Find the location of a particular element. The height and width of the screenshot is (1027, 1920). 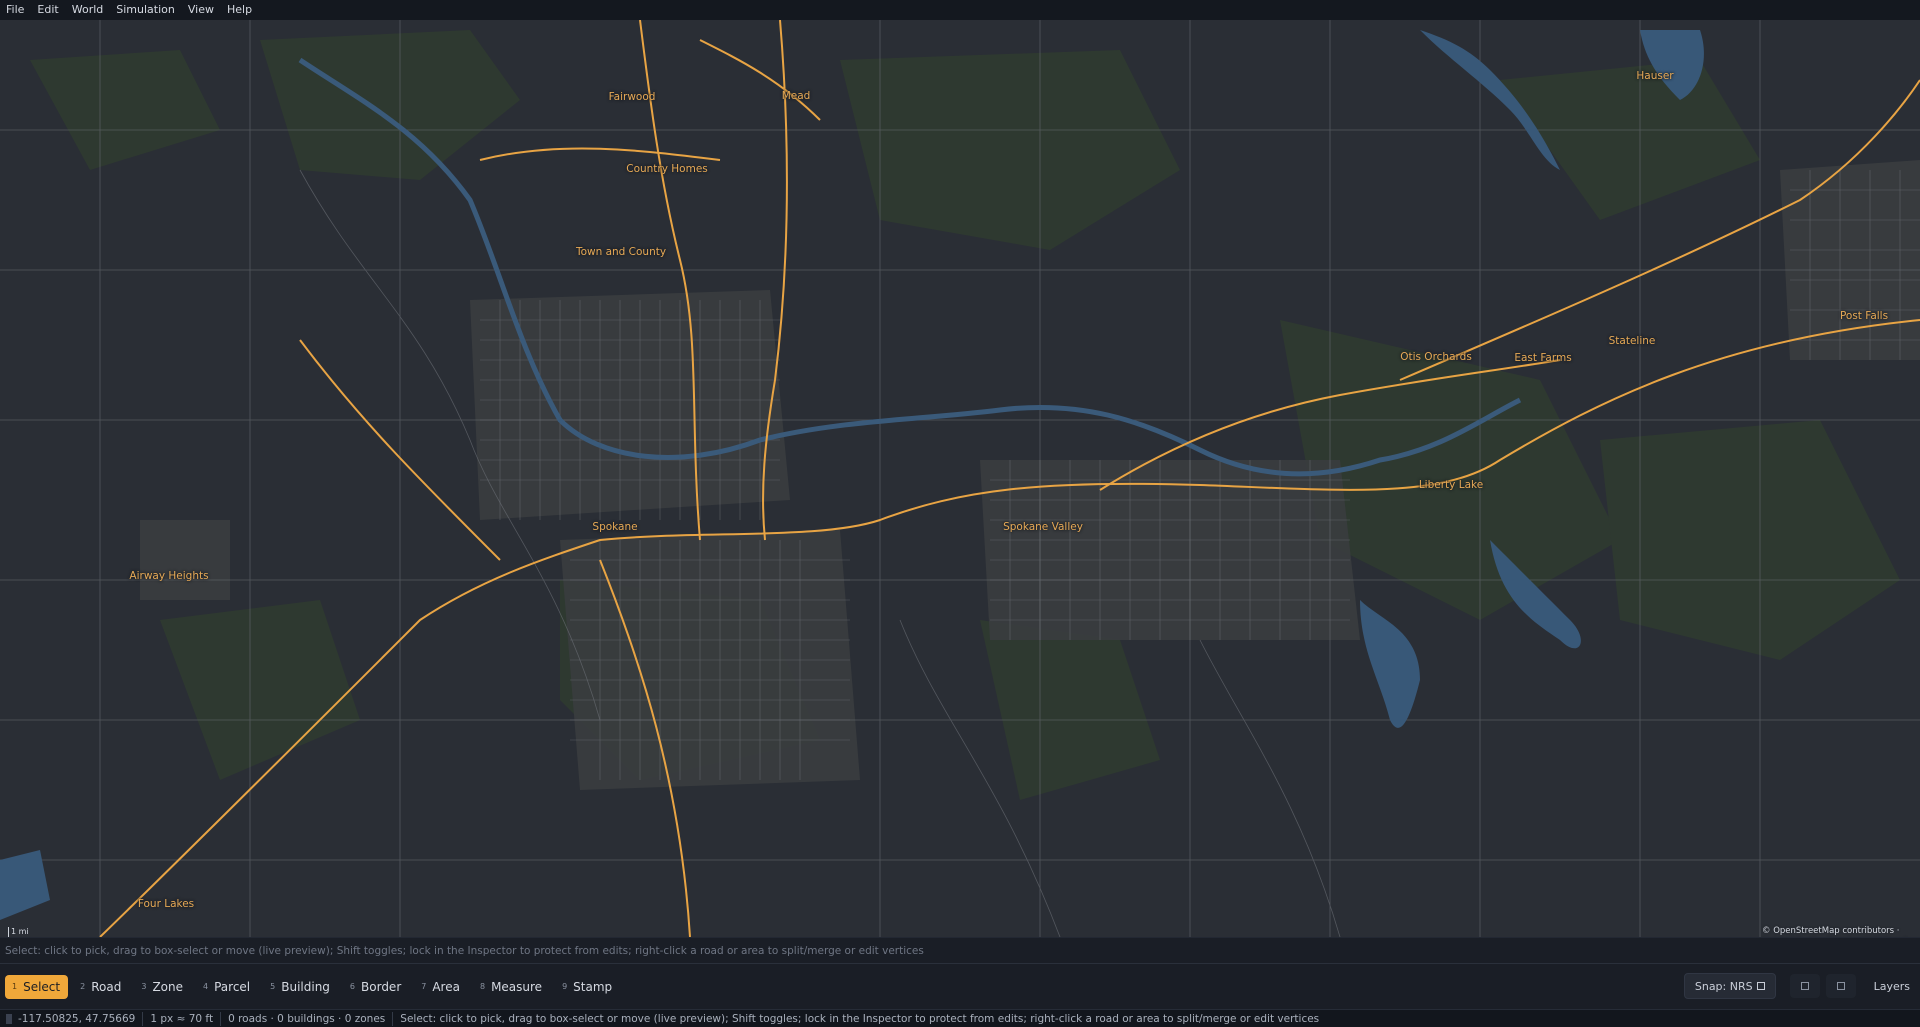

place-label: Otis Orchards is located at coordinates (1436, 357).